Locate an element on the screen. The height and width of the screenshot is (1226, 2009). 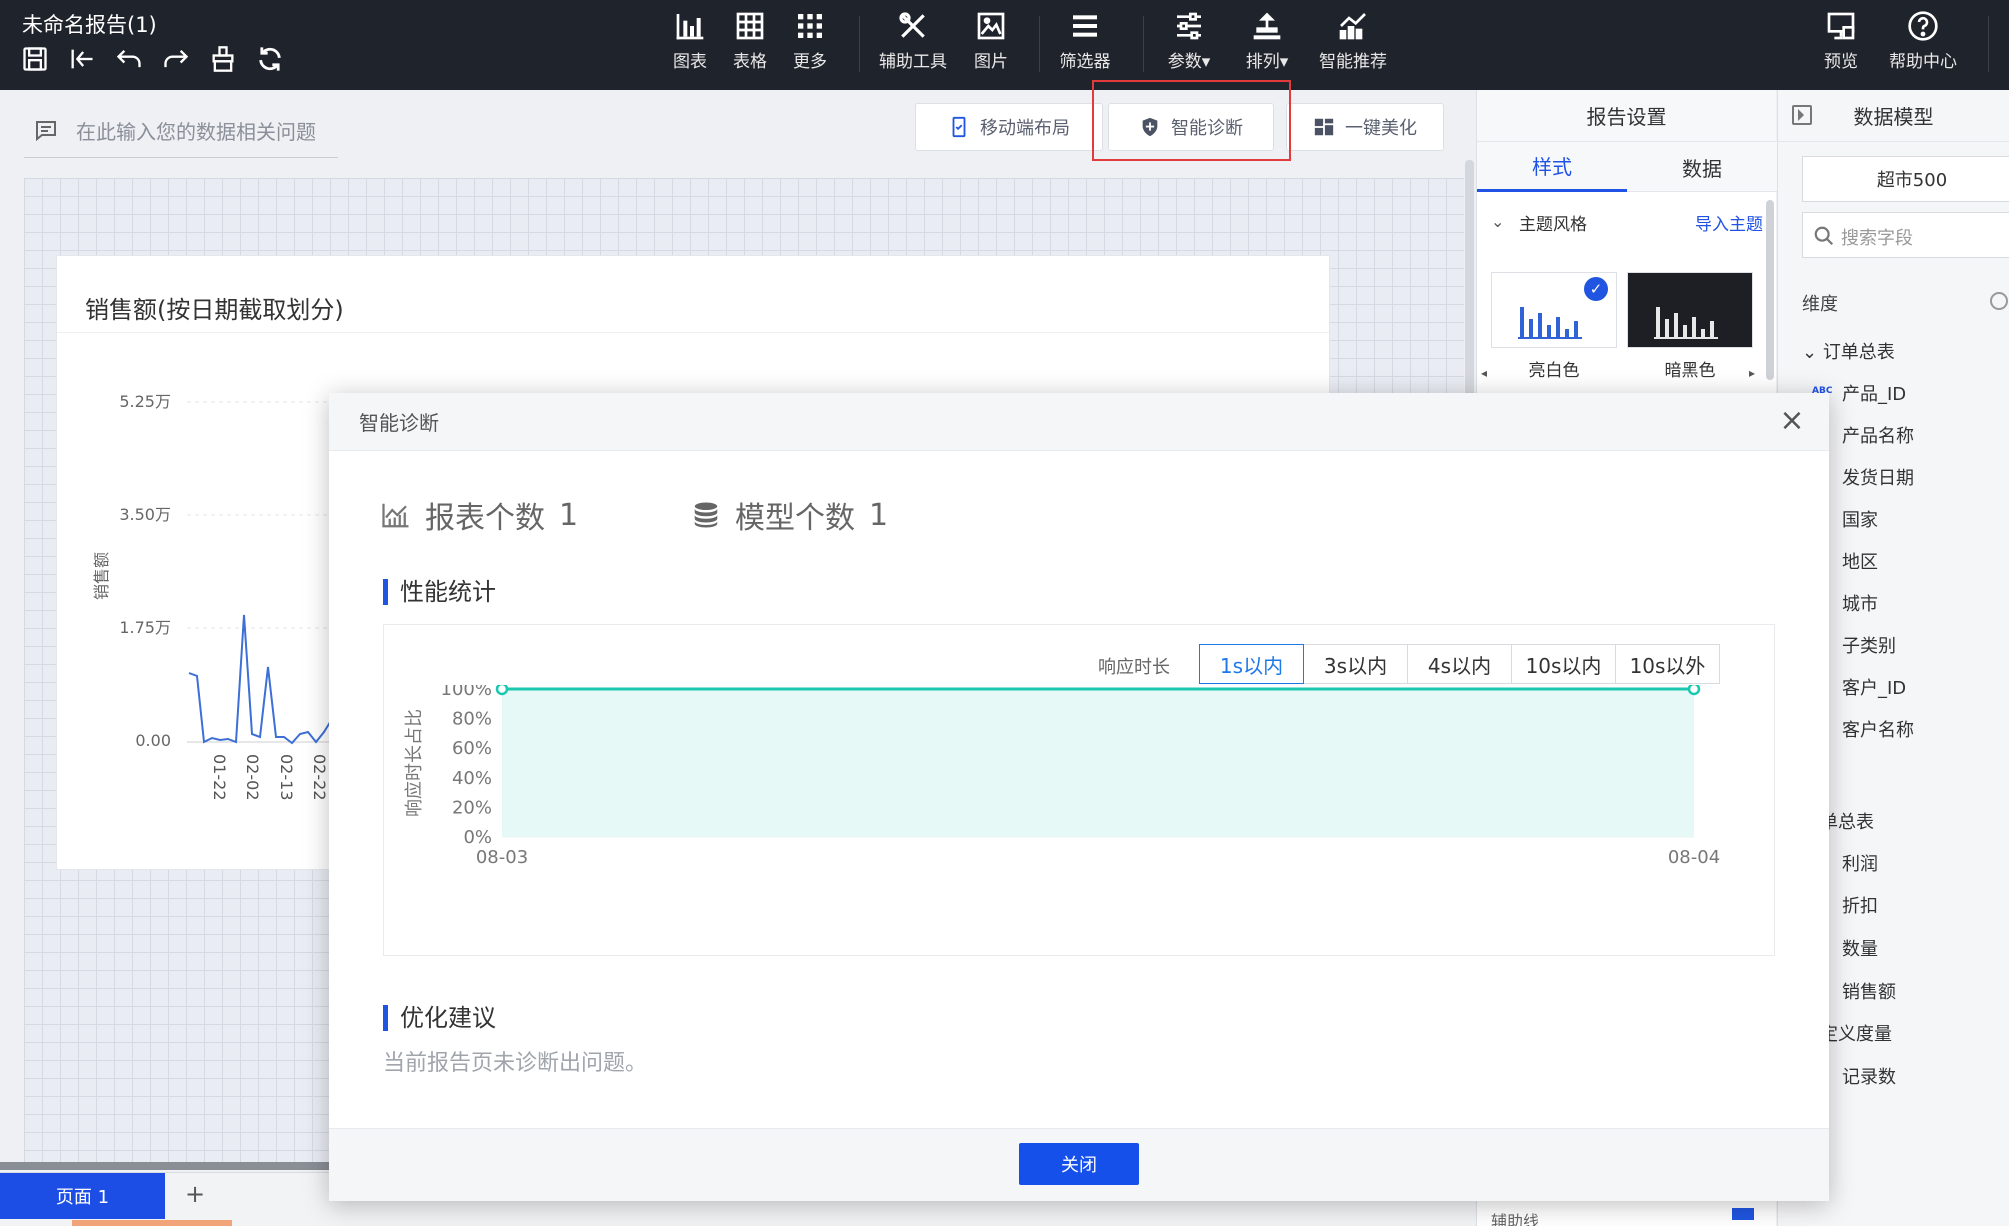
measure-field: 数量 is located at coordinates (1860, 948).